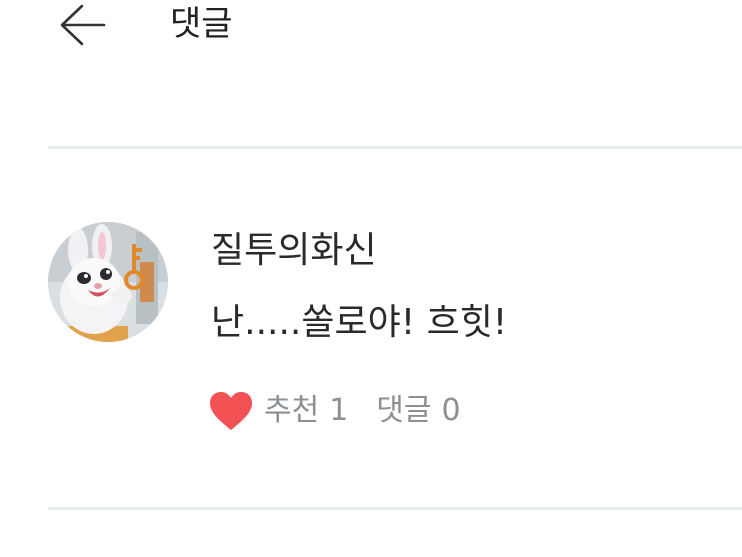  What do you see at coordinates (294, 251) in the screenshot?
I see `comment-author: 질투의화신` at bounding box center [294, 251].